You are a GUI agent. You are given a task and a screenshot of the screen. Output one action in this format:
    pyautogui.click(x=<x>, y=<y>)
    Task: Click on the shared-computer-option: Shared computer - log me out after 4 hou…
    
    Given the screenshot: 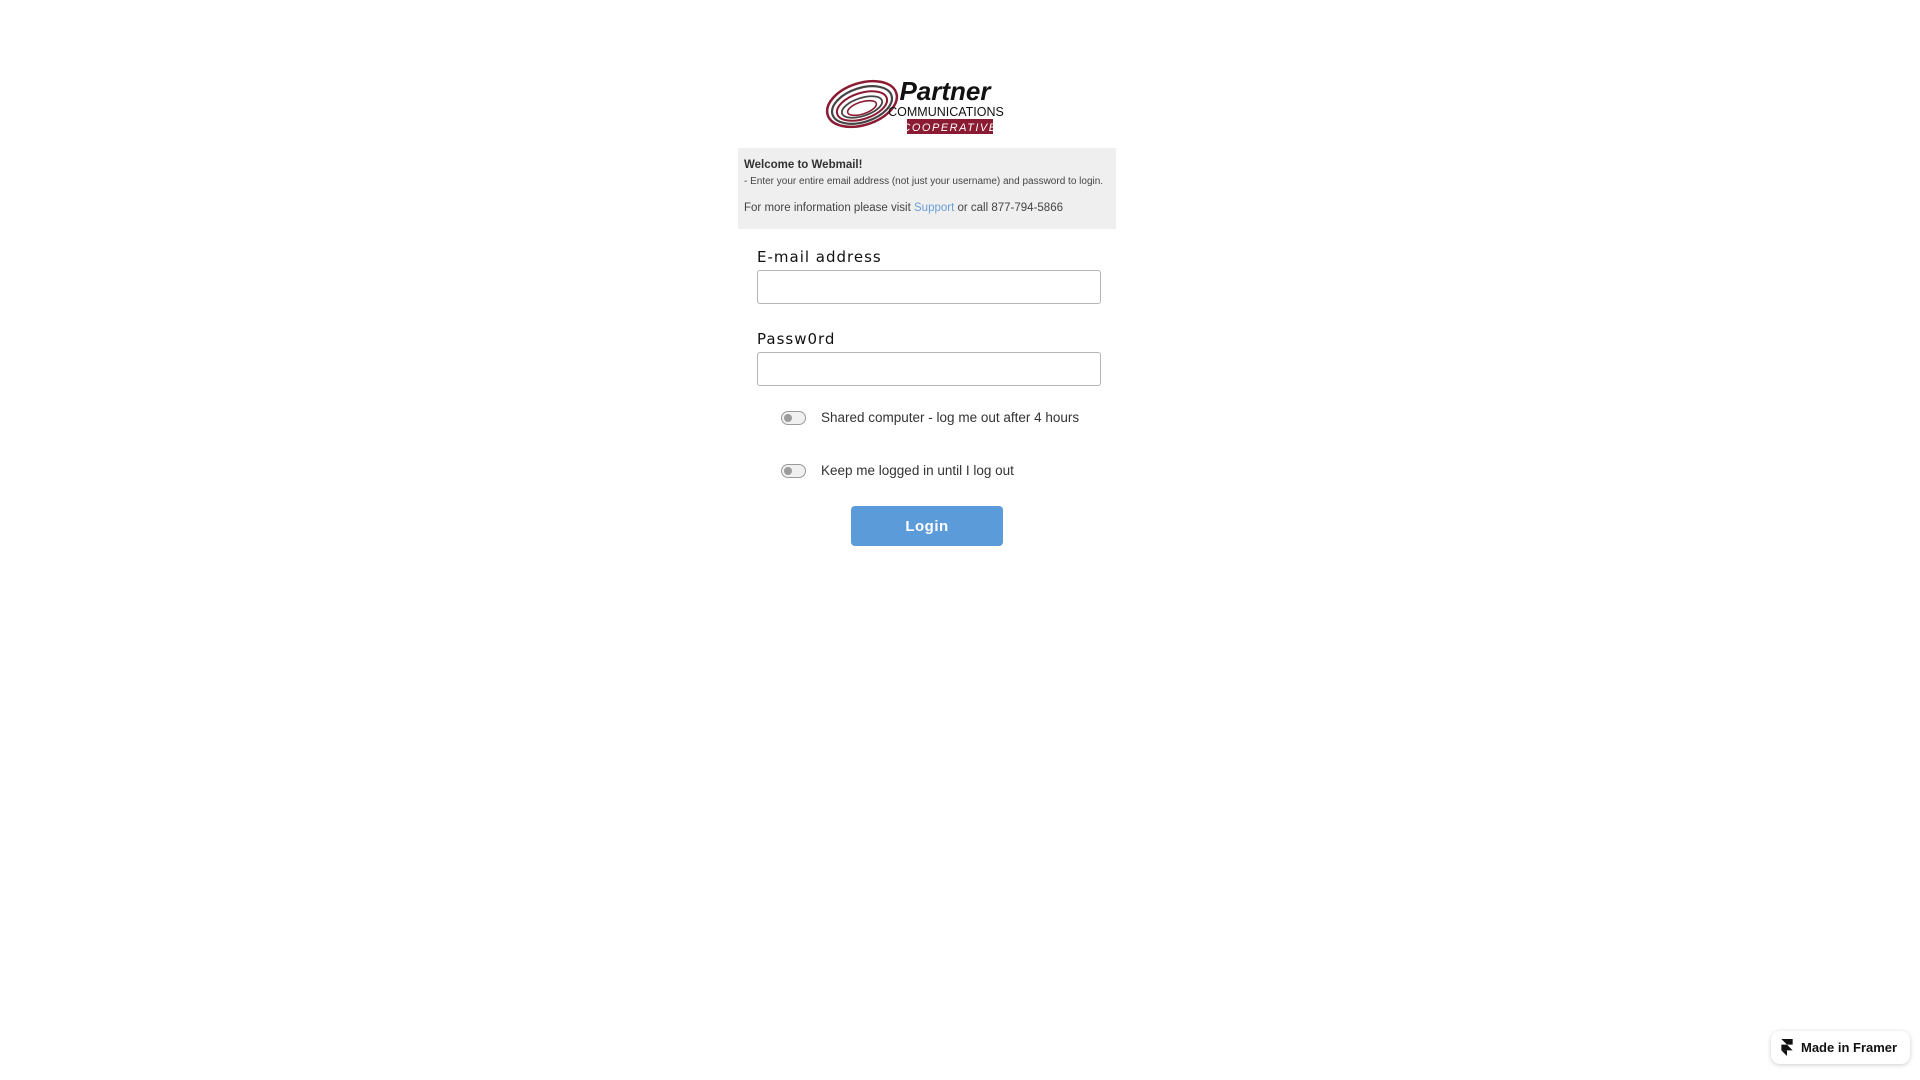 What is the action you would take?
    pyautogui.click(x=930, y=417)
    